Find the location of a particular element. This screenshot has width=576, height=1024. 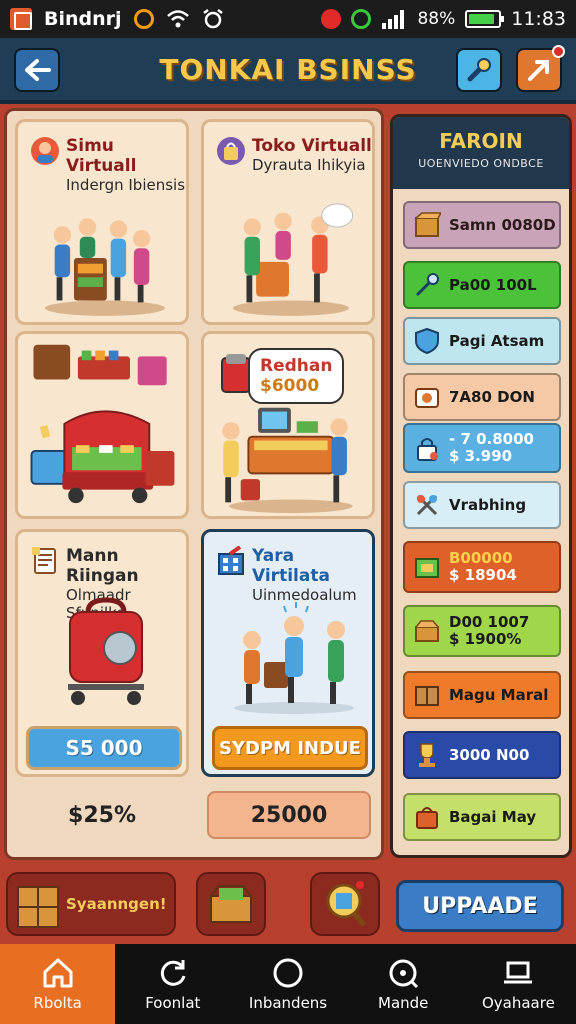

buyers-illustration is located at coordinates (294, 658).